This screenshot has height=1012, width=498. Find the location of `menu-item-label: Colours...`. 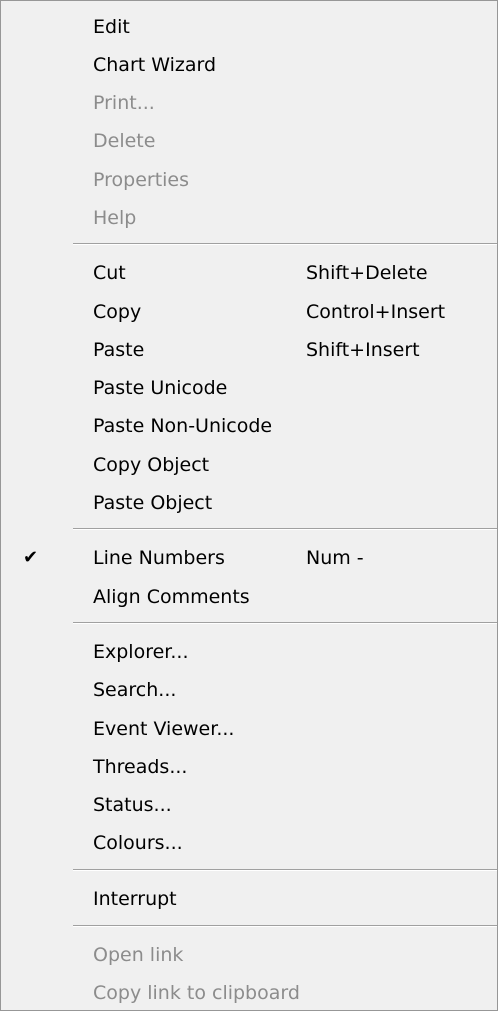

menu-item-label: Colours... is located at coordinates (138, 843).